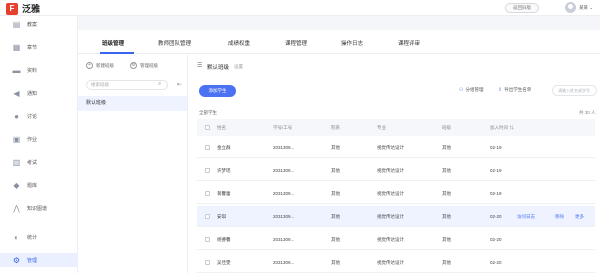 This screenshot has height=273, width=600. Describe the element at coordinates (502, 128) in the screenshot. I see `column-header: 加入时间 ⇅` at that location.